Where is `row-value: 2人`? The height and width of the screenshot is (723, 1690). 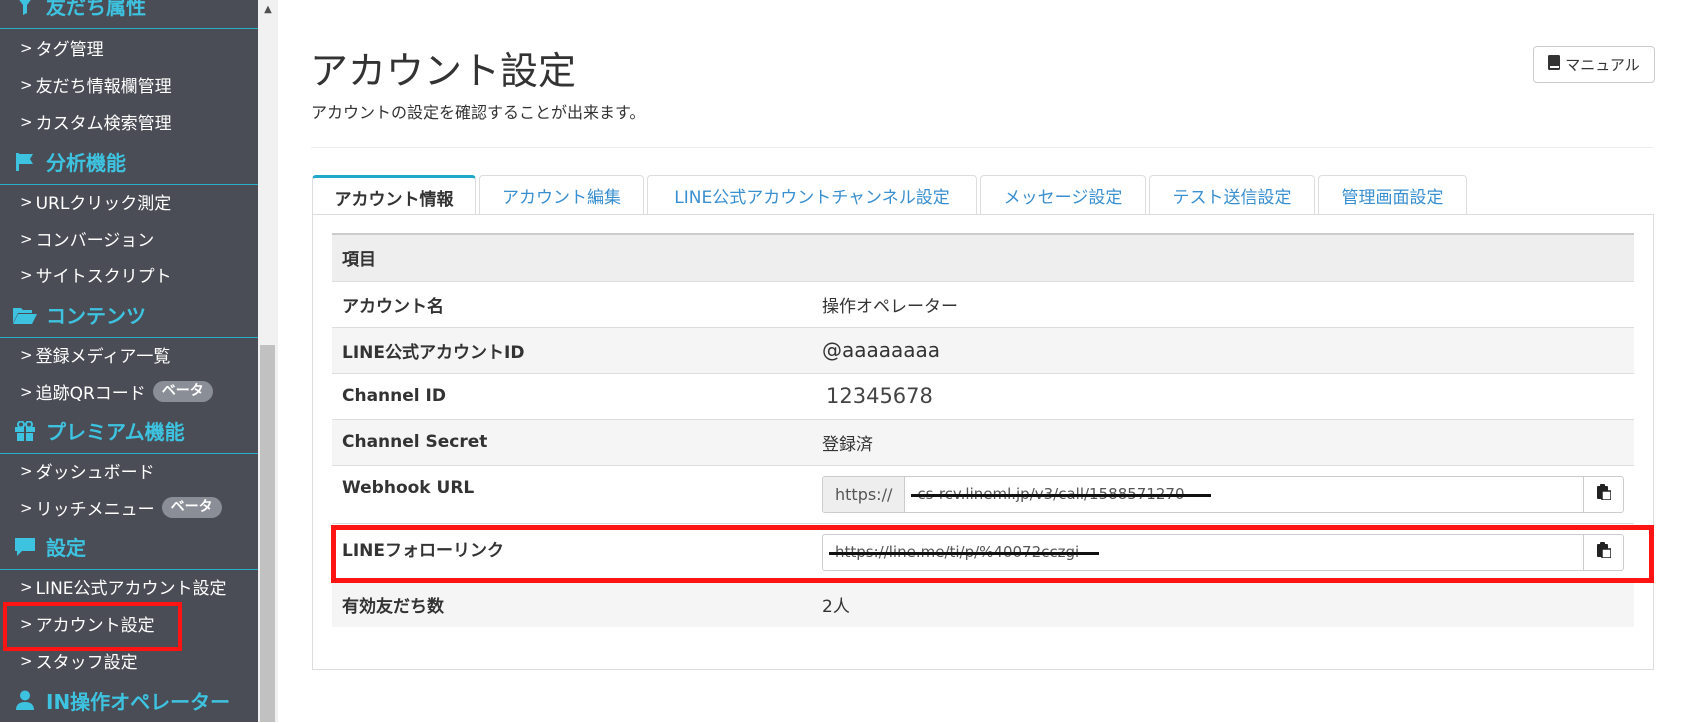 row-value: 2人 is located at coordinates (1223, 603).